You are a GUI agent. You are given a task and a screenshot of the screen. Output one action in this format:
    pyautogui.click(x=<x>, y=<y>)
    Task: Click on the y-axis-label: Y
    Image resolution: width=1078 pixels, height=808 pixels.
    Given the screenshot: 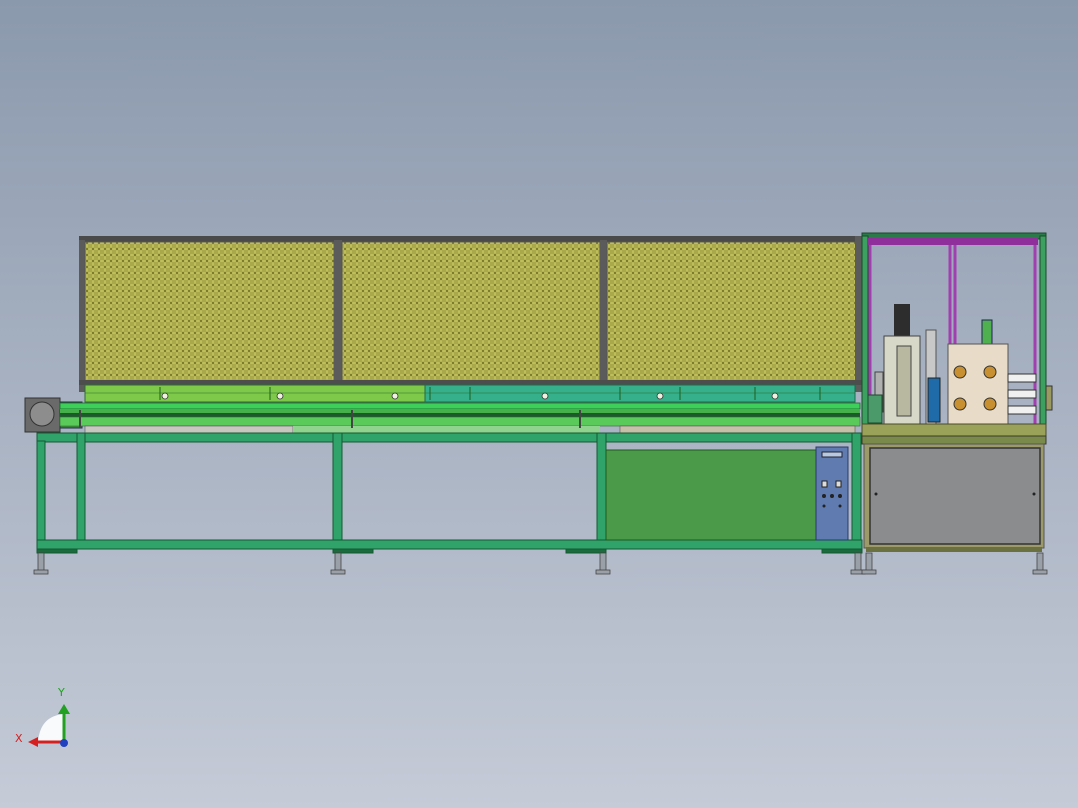 What is the action you would take?
    pyautogui.click(x=61, y=692)
    